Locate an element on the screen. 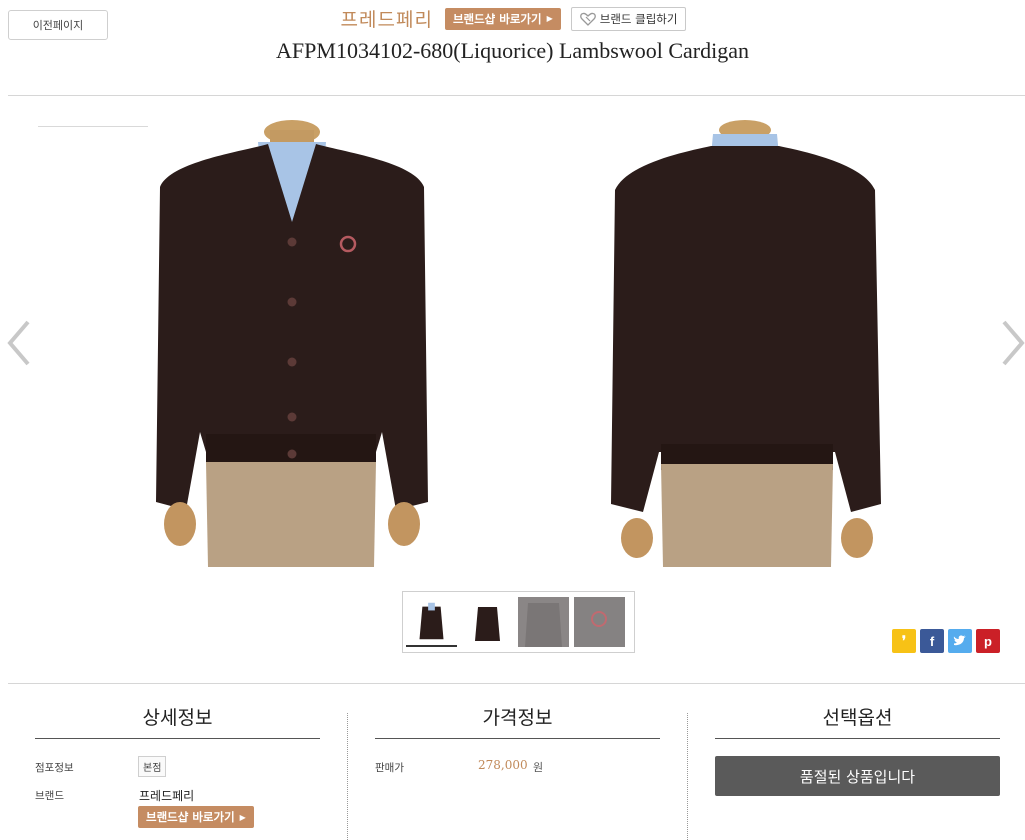 The image size is (1025, 840). thumbnail-grey-detail is located at coordinates (599, 622).